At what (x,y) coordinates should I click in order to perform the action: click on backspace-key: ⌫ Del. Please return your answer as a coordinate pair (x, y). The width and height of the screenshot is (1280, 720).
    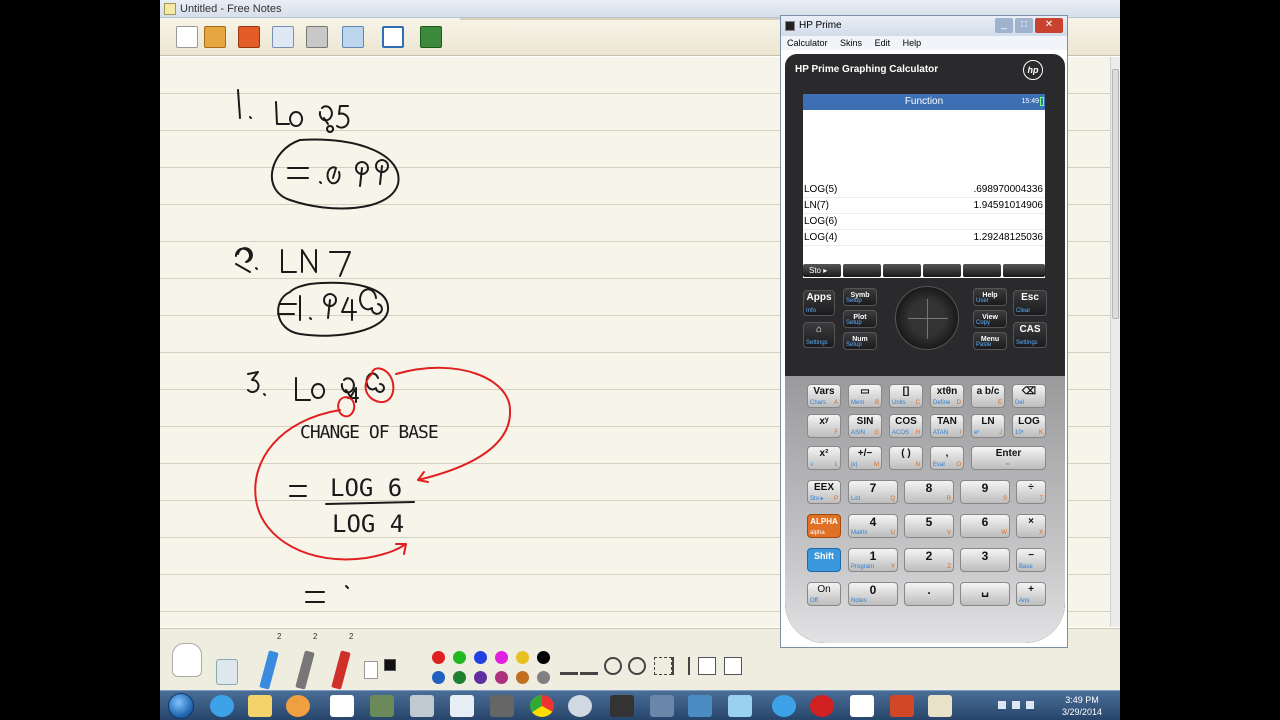
    Looking at the image, I should click on (1029, 396).